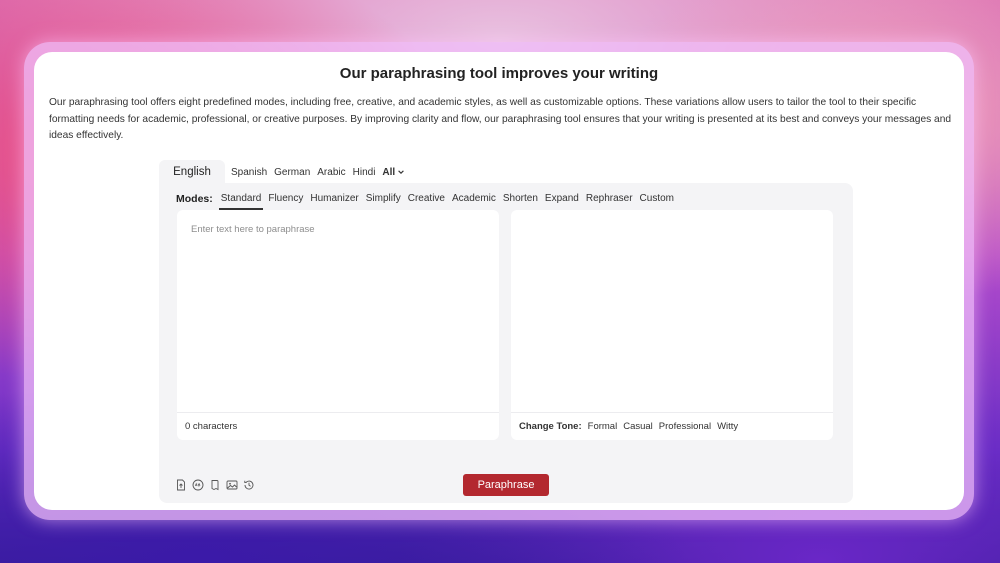 This screenshot has height=563, width=1000. Describe the element at coordinates (285, 199) in the screenshot. I see `mode-fluency: Fluency` at that location.